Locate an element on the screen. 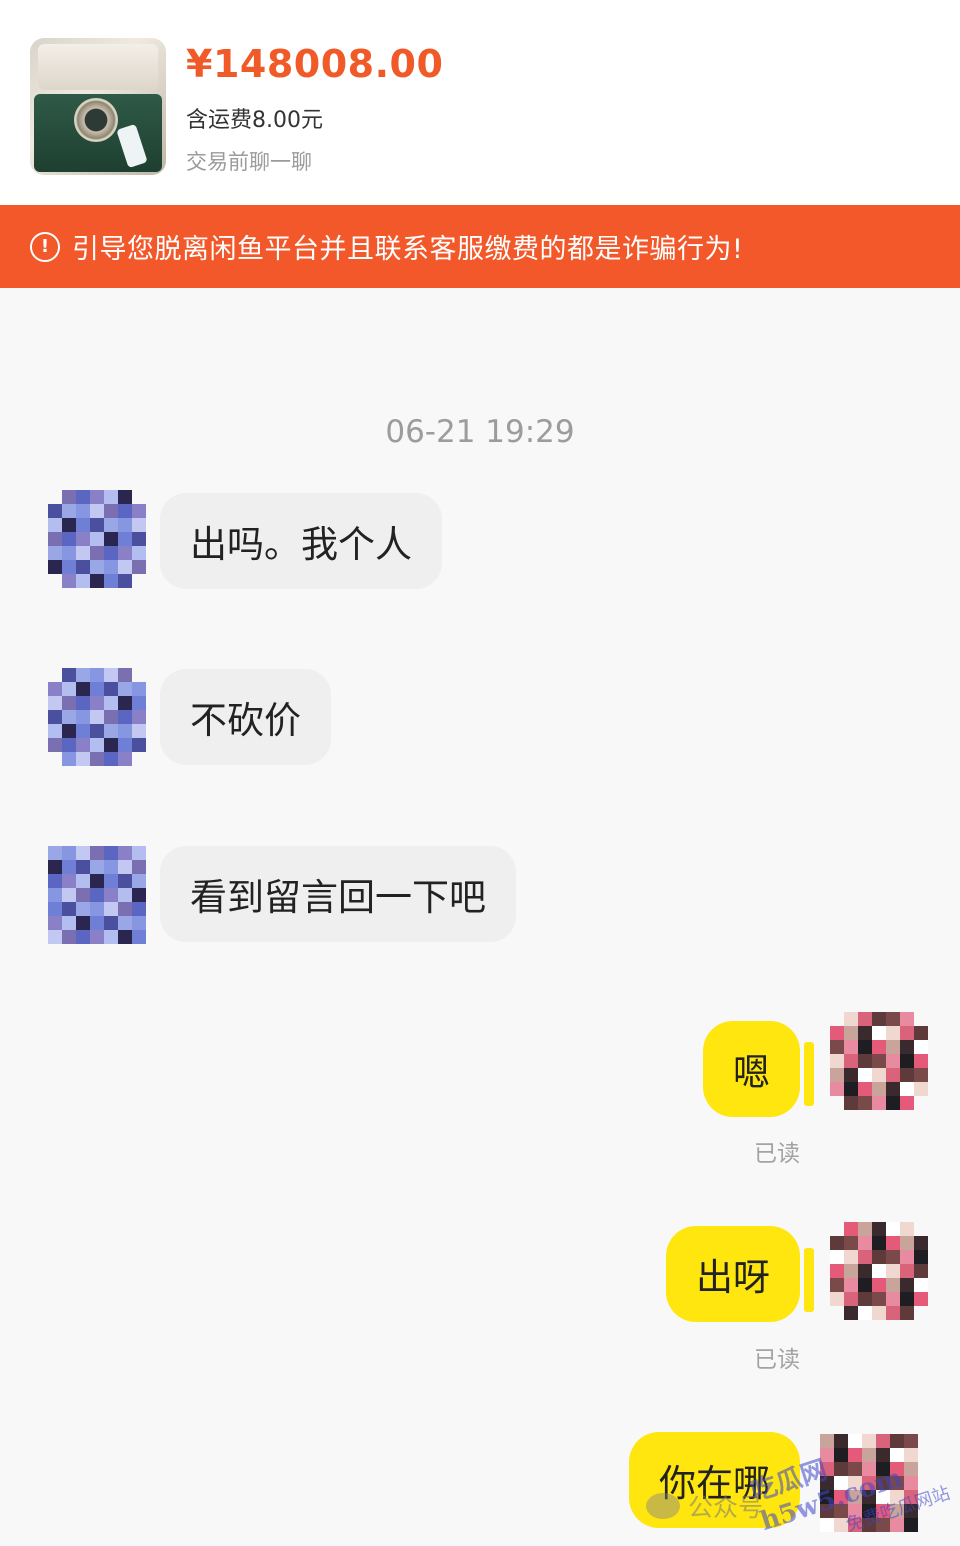  chat-timestamp: 06-21 19:29 is located at coordinates (480, 432).